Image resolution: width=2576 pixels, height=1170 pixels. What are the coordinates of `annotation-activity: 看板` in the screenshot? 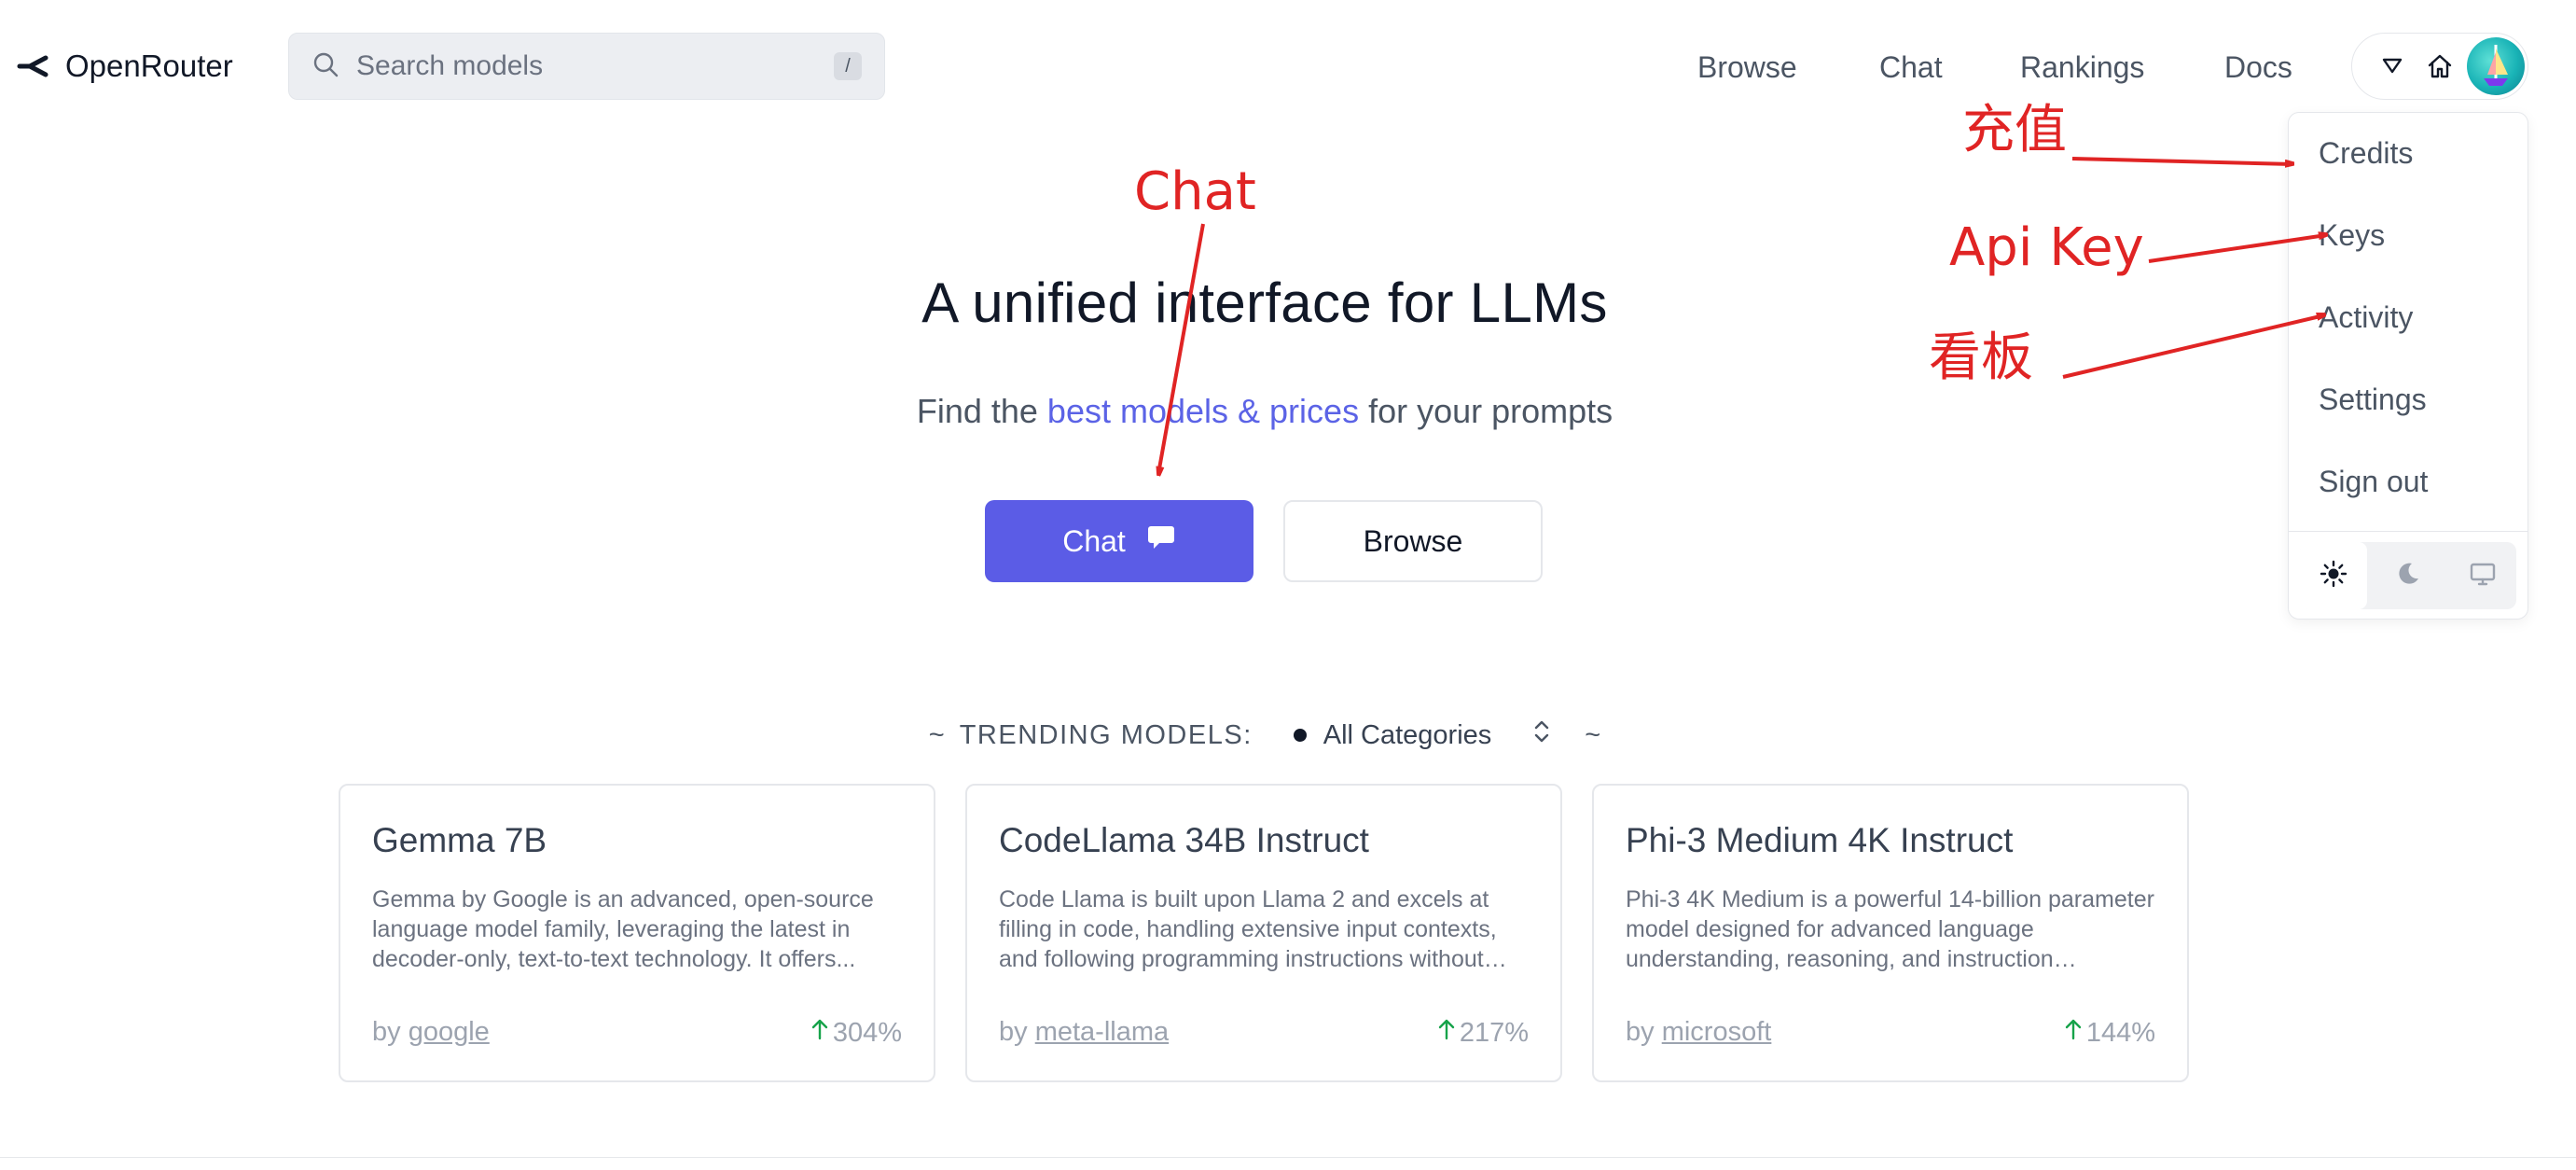 It's located at (1981, 357).